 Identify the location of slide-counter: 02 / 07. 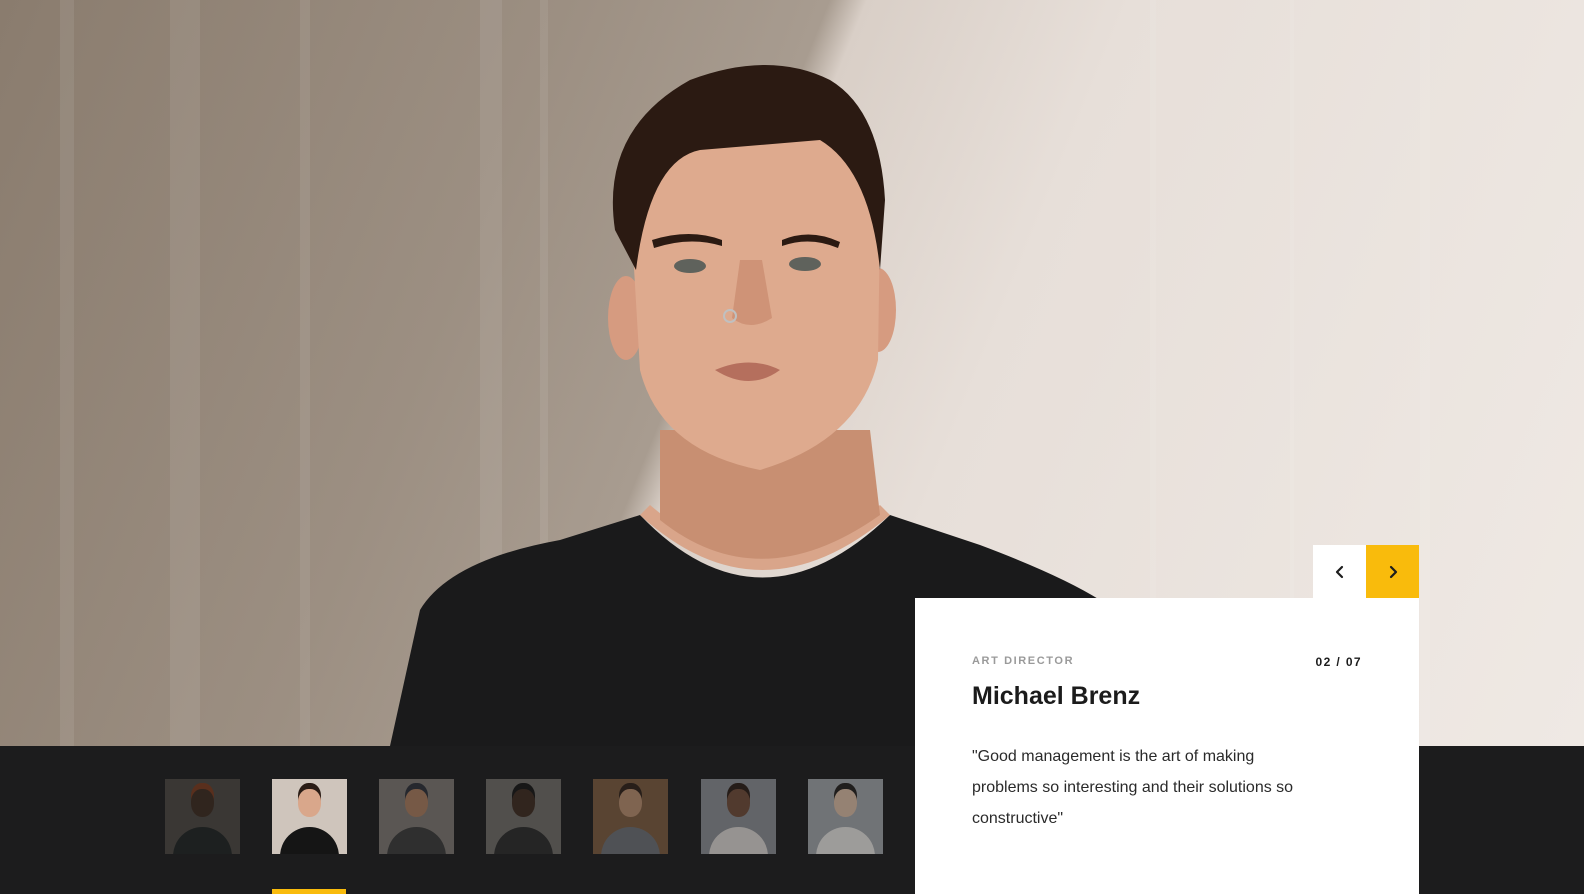
(1338, 662).